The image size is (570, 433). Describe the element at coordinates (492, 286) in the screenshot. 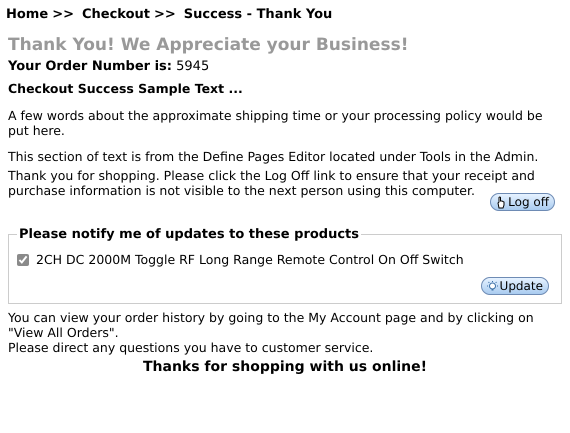

I see `bulb-icon` at that location.